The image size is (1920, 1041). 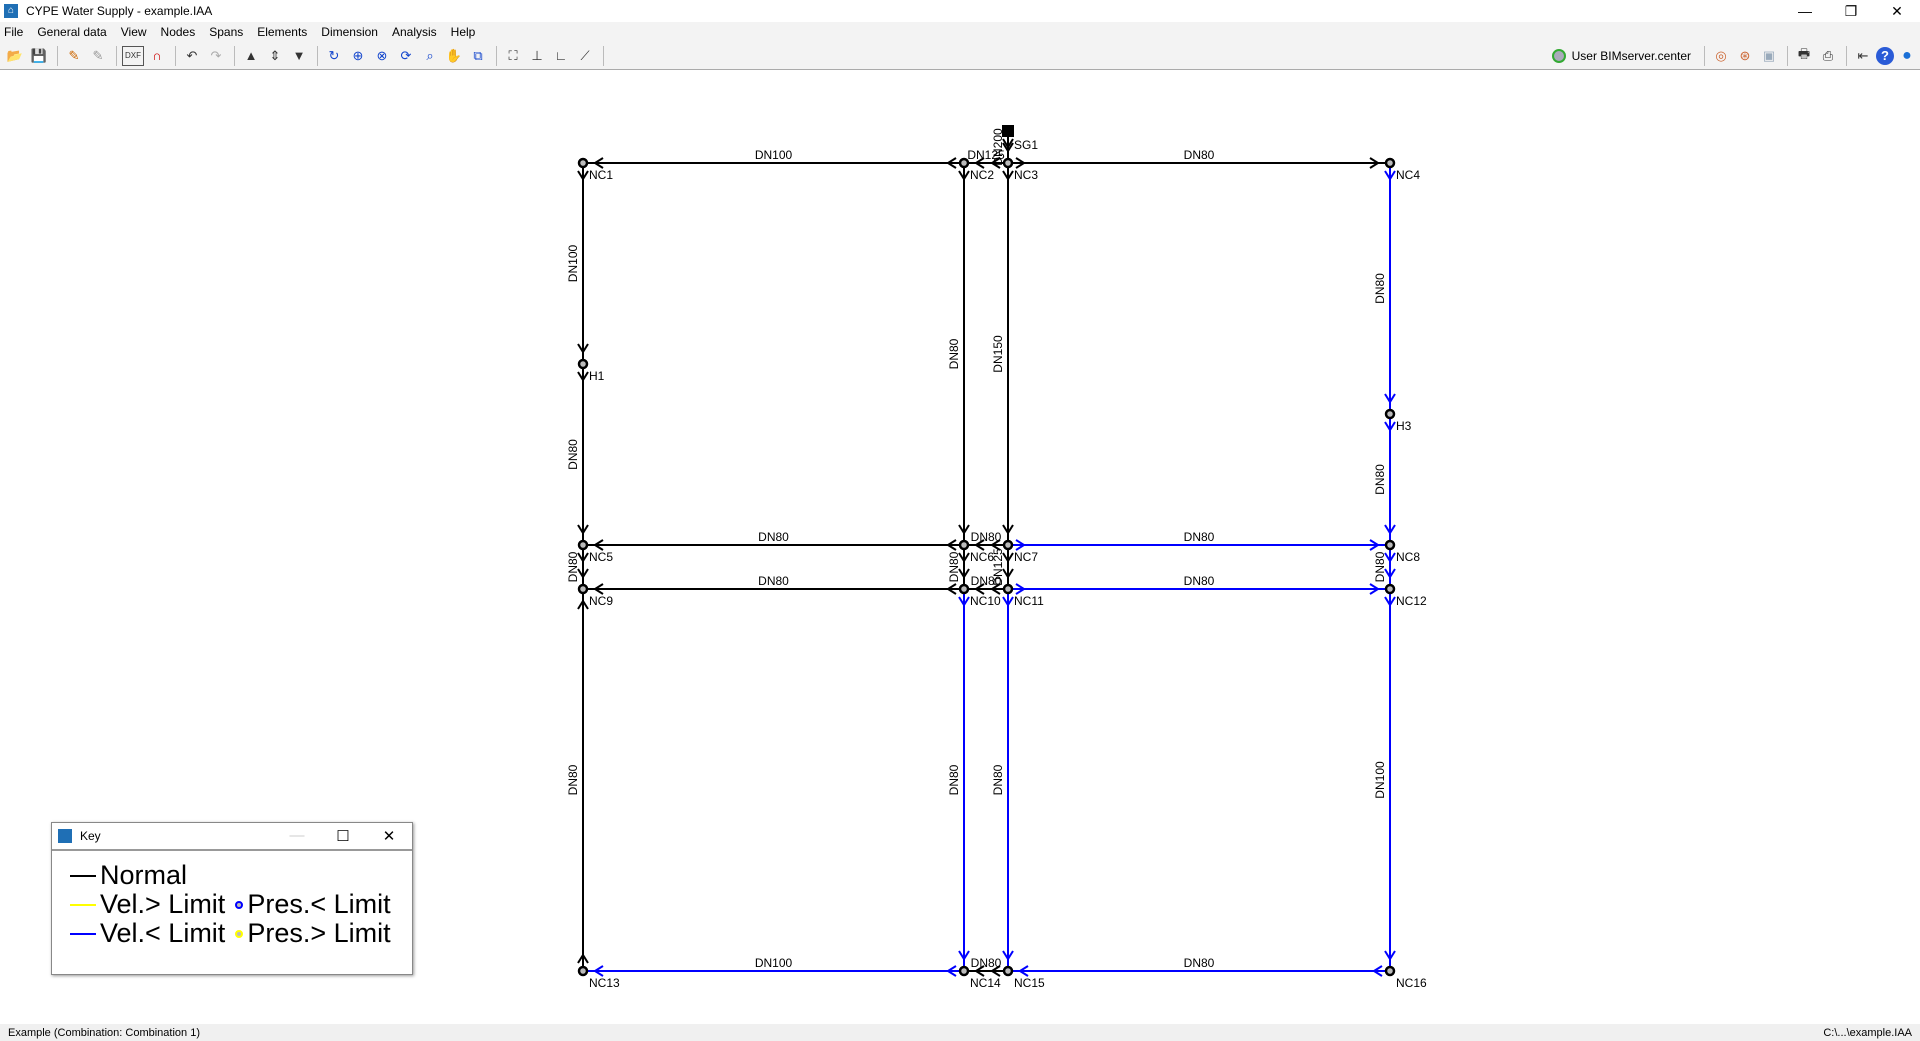 I want to click on pipe-NC8-NC12: DN80, so click(x=1384, y=567).